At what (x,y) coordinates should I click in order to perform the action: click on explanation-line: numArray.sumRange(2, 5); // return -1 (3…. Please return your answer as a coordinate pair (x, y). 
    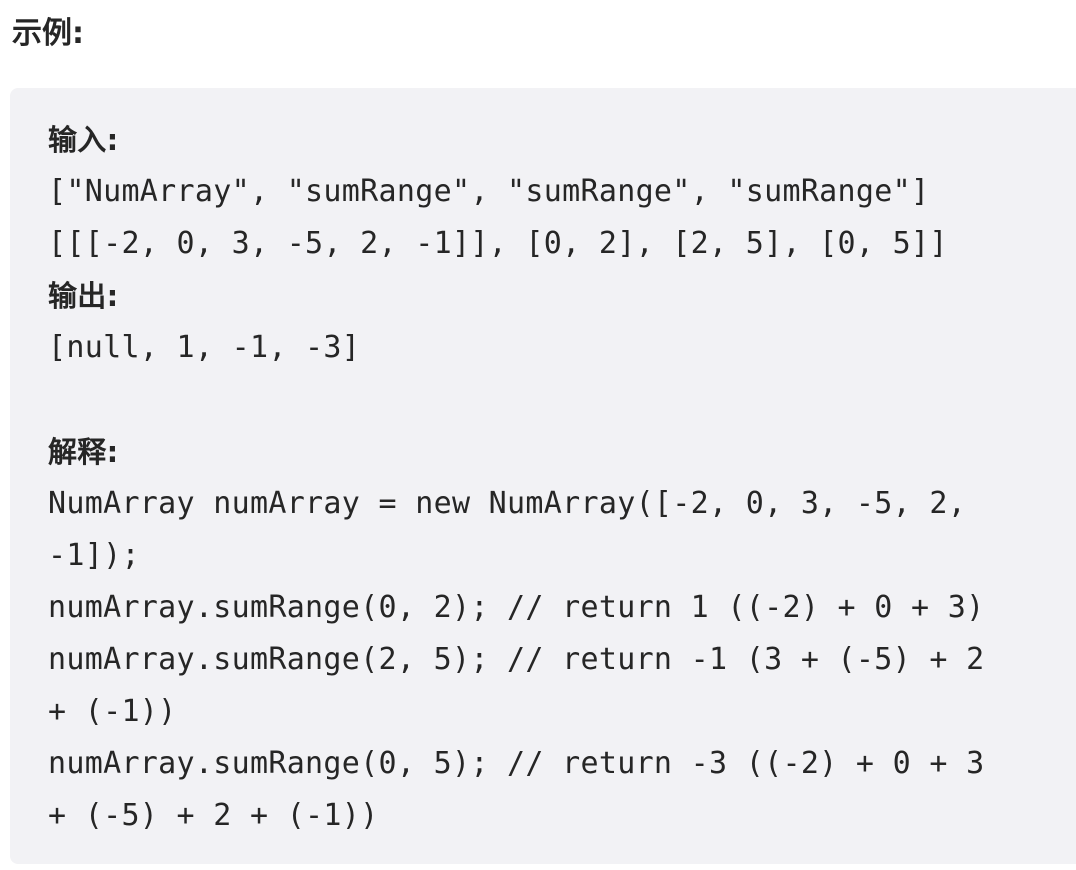
    Looking at the image, I should click on (516, 659).